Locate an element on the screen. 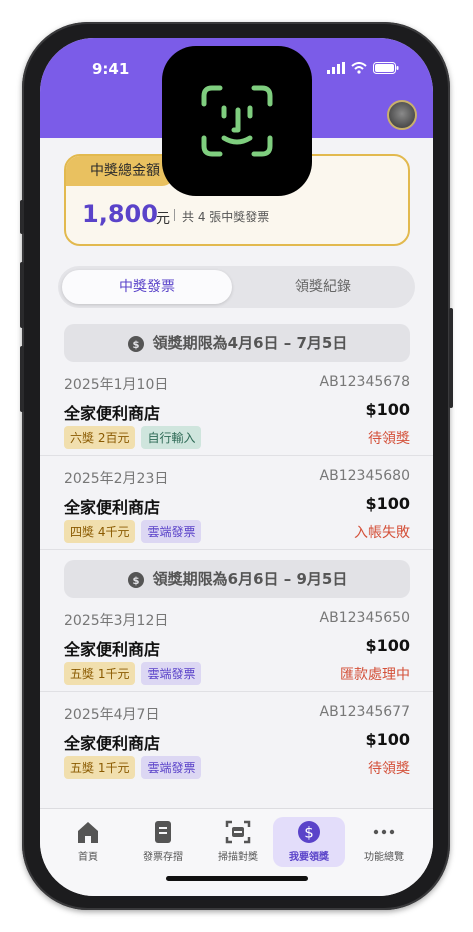 This screenshot has height=932, width=473. face-id-icon is located at coordinates (237, 121).